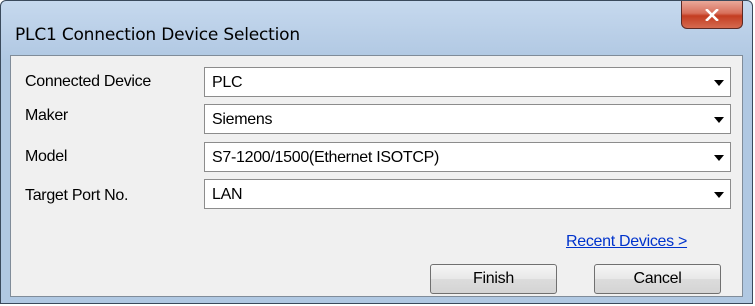 The width and height of the screenshot is (755, 306). What do you see at coordinates (242, 119) in the screenshot?
I see `maker-value: Siemens` at bounding box center [242, 119].